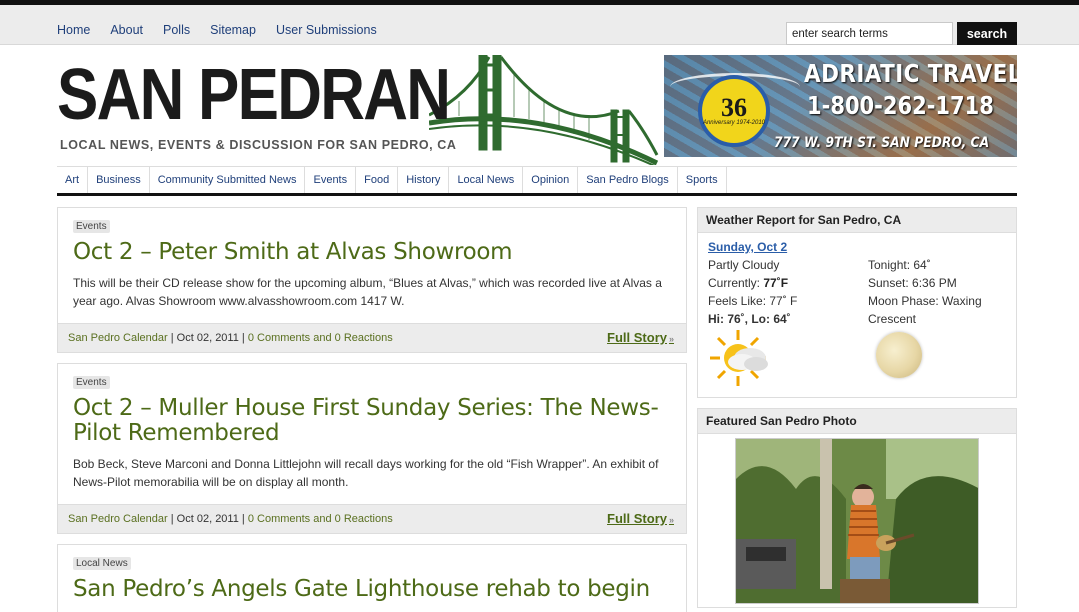 This screenshot has height=612, width=1079. Describe the element at coordinates (73, 180) in the screenshot. I see `cat-art-link: Art` at that location.